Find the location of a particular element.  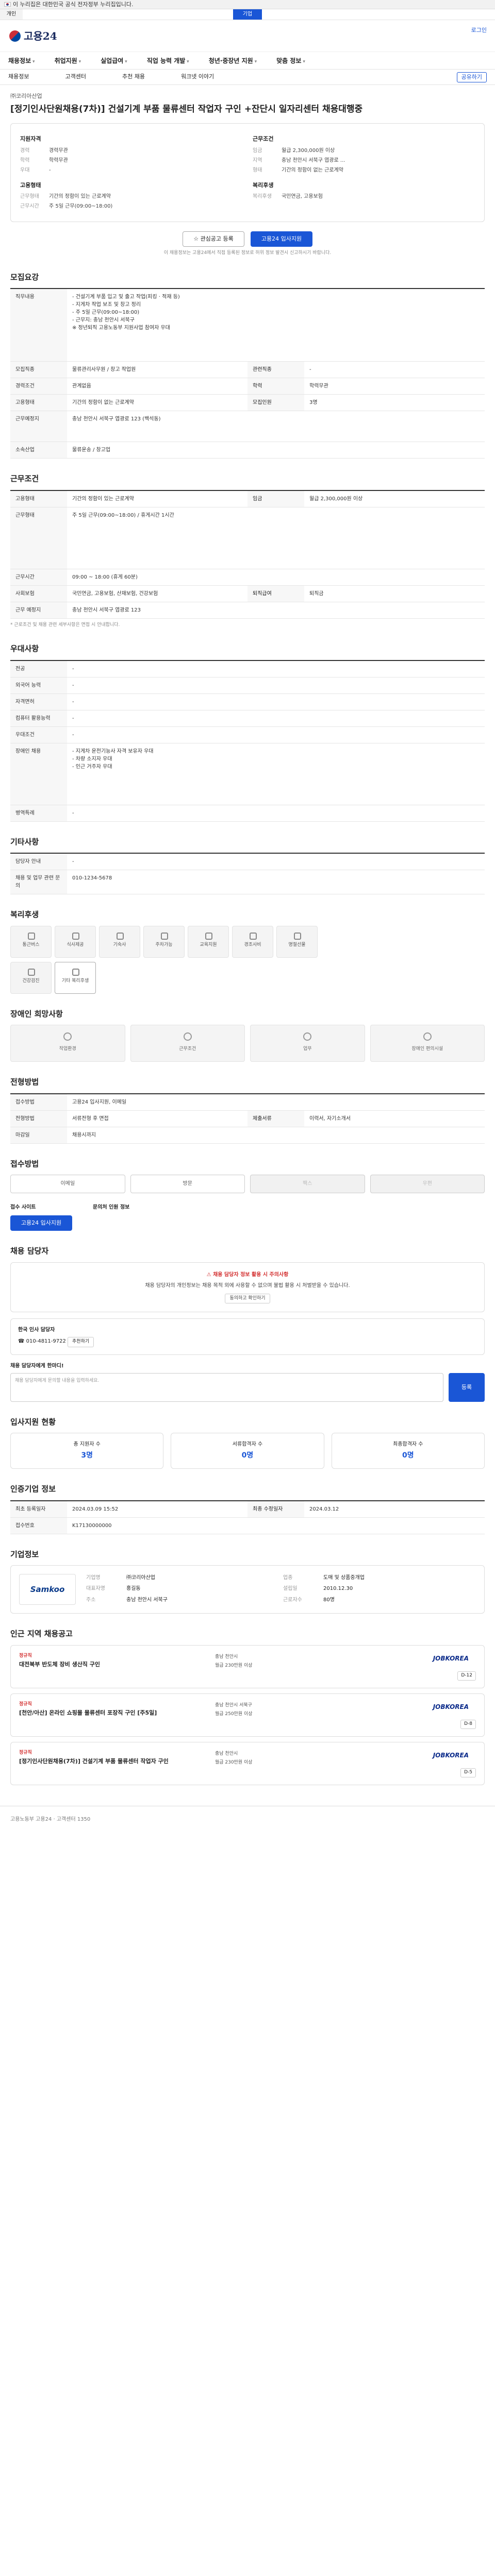

menu-item: 채용정보 is located at coordinates (25, 60).